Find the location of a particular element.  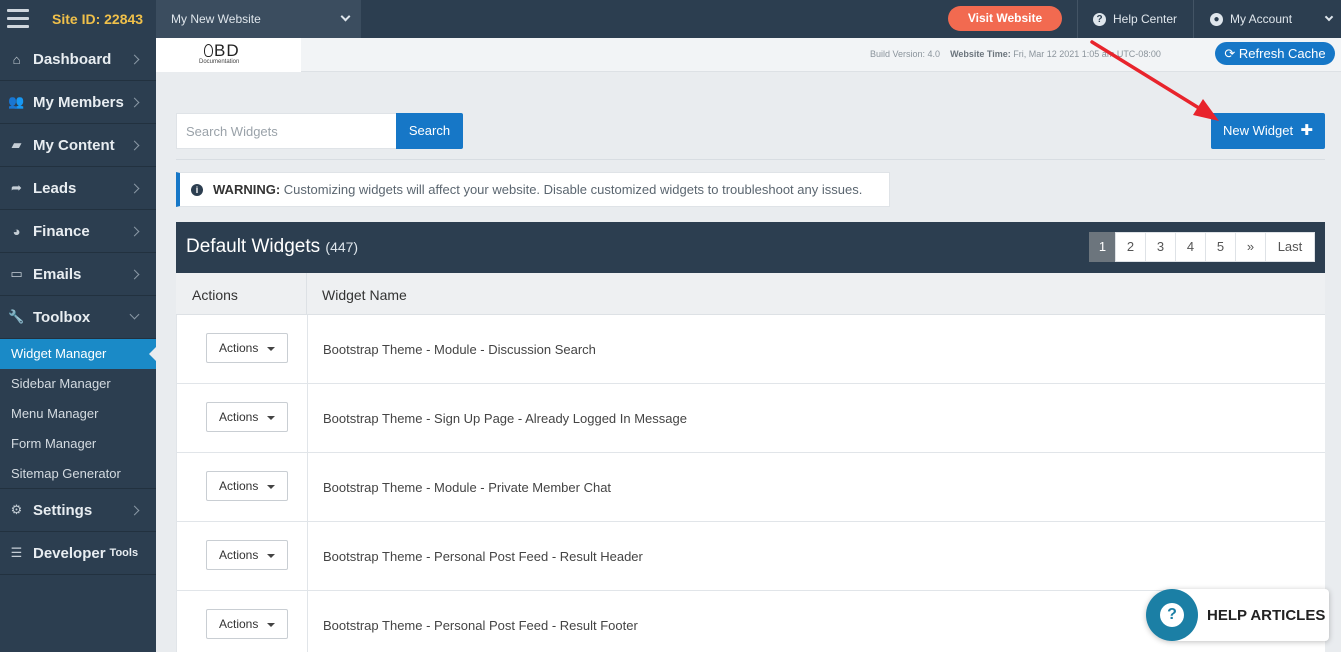

widget-count: (447) is located at coordinates (342, 247).